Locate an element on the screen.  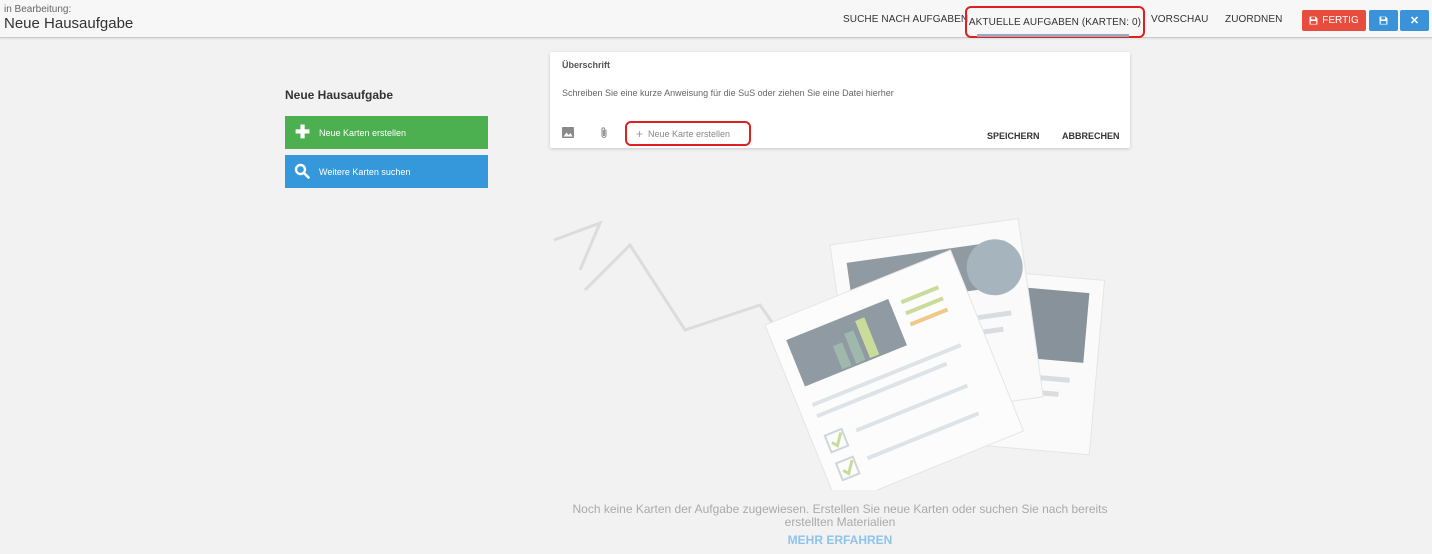
search-more-cards-label: Weitere Karten suchen is located at coordinates (365, 171).